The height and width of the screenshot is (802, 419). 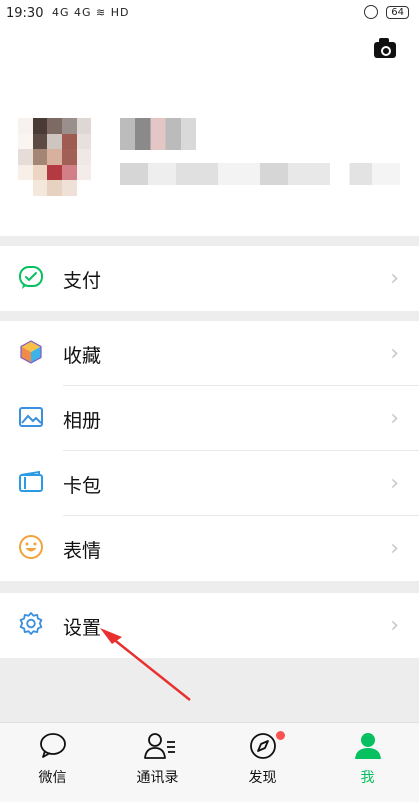 What do you see at coordinates (280, 735) in the screenshot?
I see `notification-badge` at bounding box center [280, 735].